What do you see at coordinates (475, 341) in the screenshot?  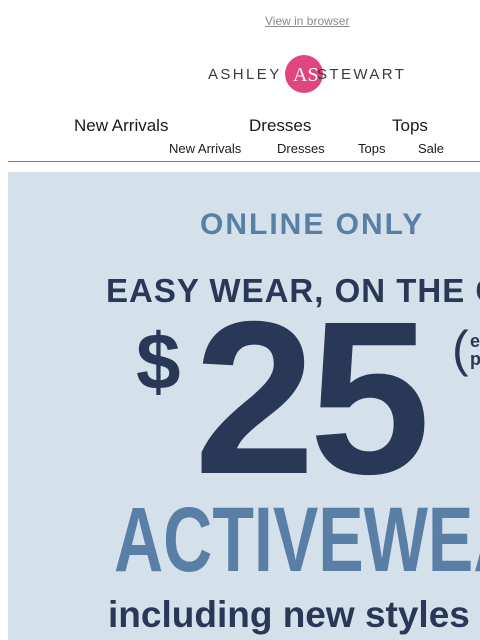 I see `hero-fine-print-line-1: e` at bounding box center [475, 341].